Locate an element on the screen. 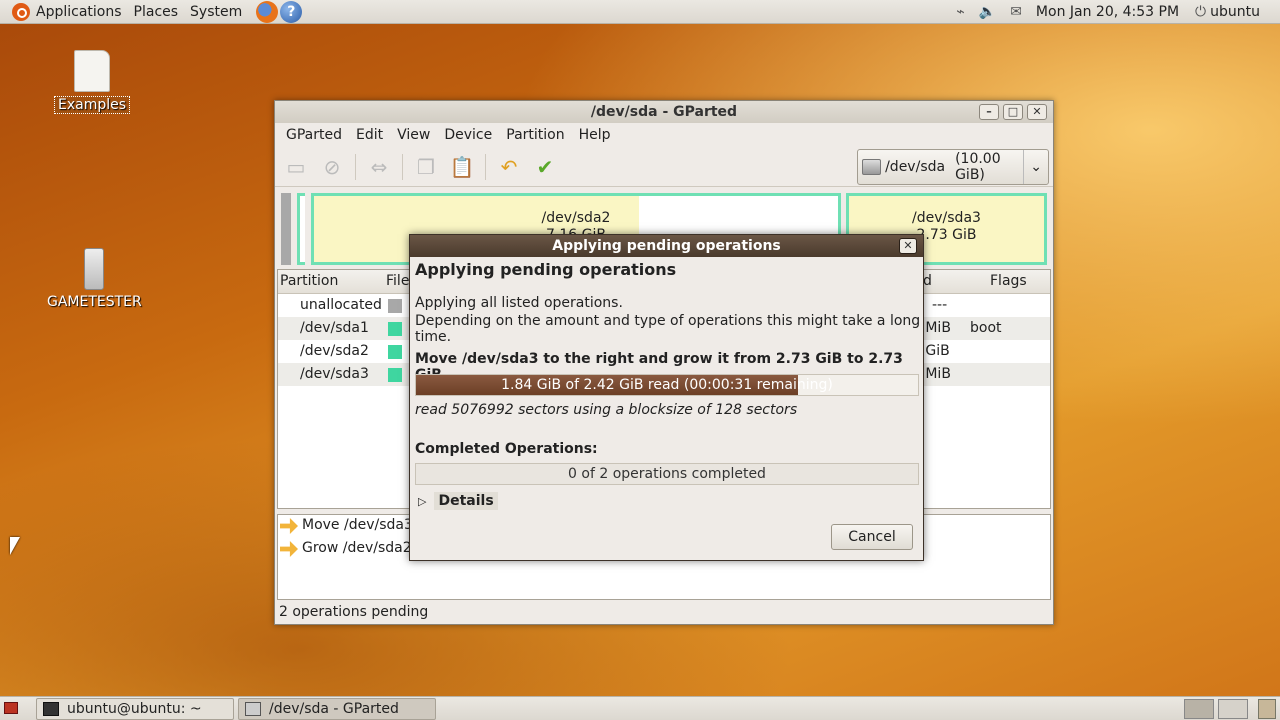 The height and width of the screenshot is (720, 1280). task-label: /dev/sda - GParted is located at coordinates (334, 709).